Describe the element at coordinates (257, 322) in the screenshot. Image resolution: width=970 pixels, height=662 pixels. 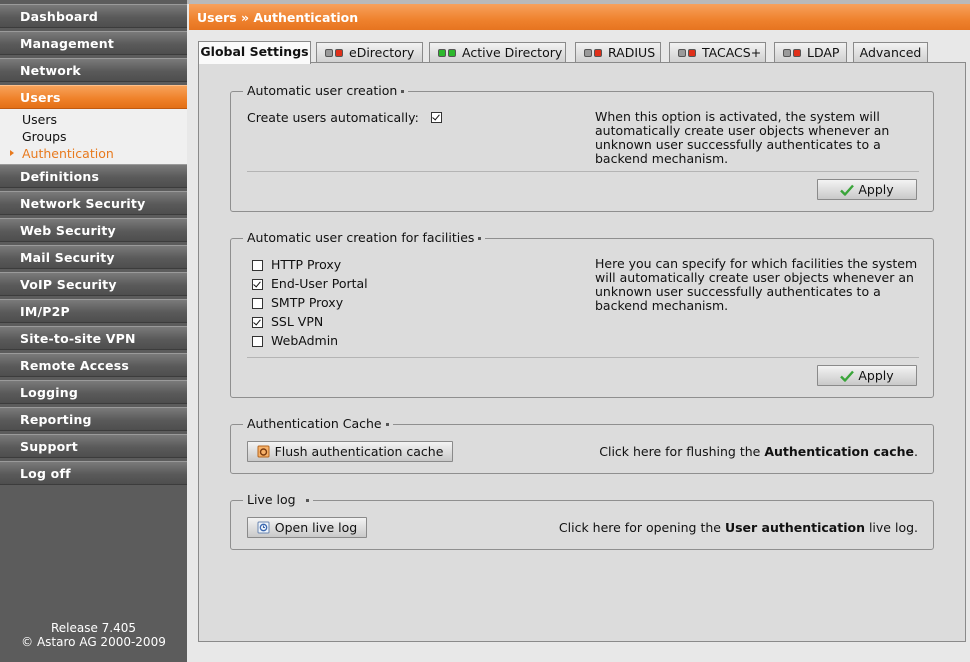
I see `ssl-vpn-checkbox` at that location.